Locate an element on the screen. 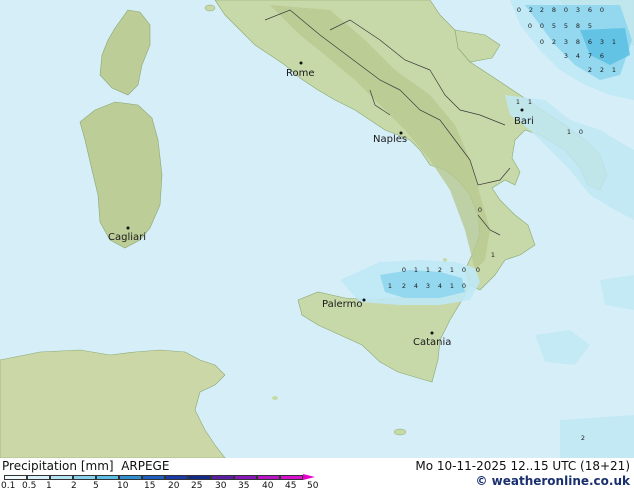 The height and width of the screenshot is (491, 634). pantelleria is located at coordinates (275, 398).